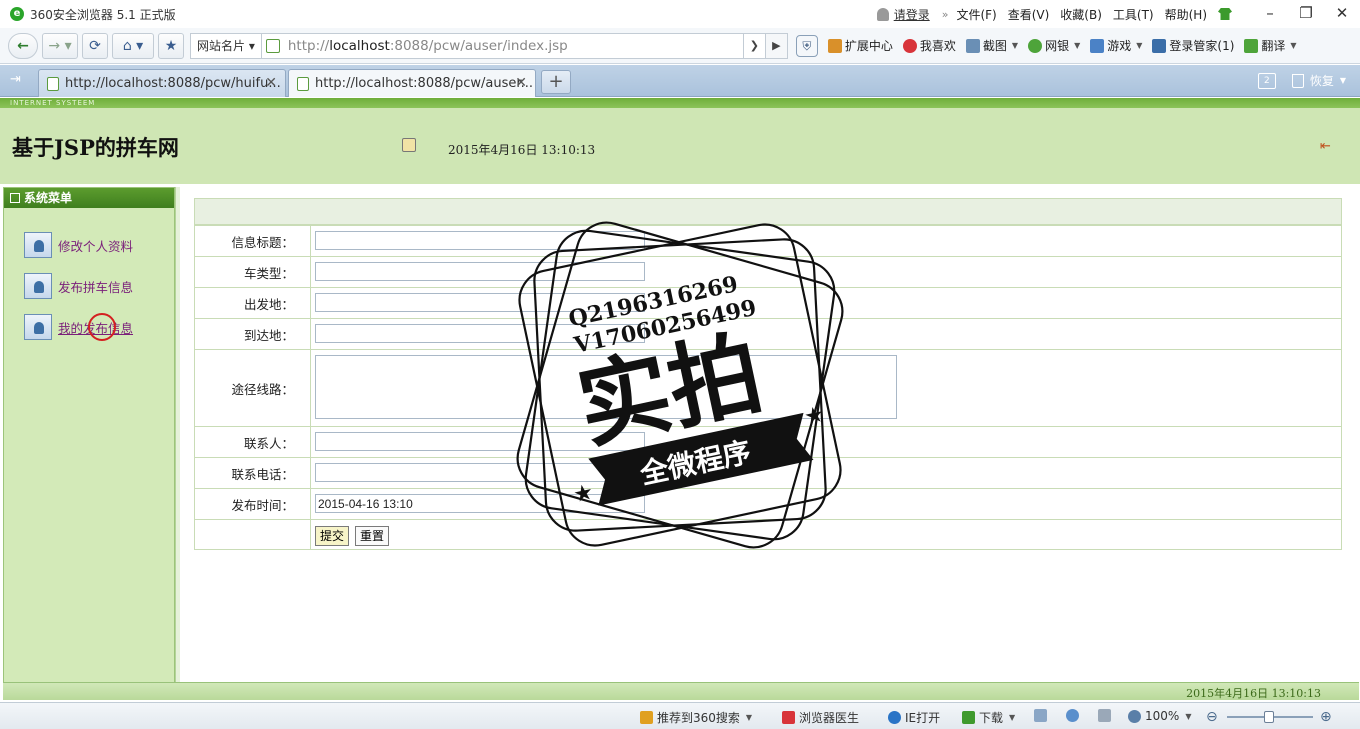  What do you see at coordinates (991, 45) in the screenshot?
I see `screenshot-button: 截图 ▼` at bounding box center [991, 45].